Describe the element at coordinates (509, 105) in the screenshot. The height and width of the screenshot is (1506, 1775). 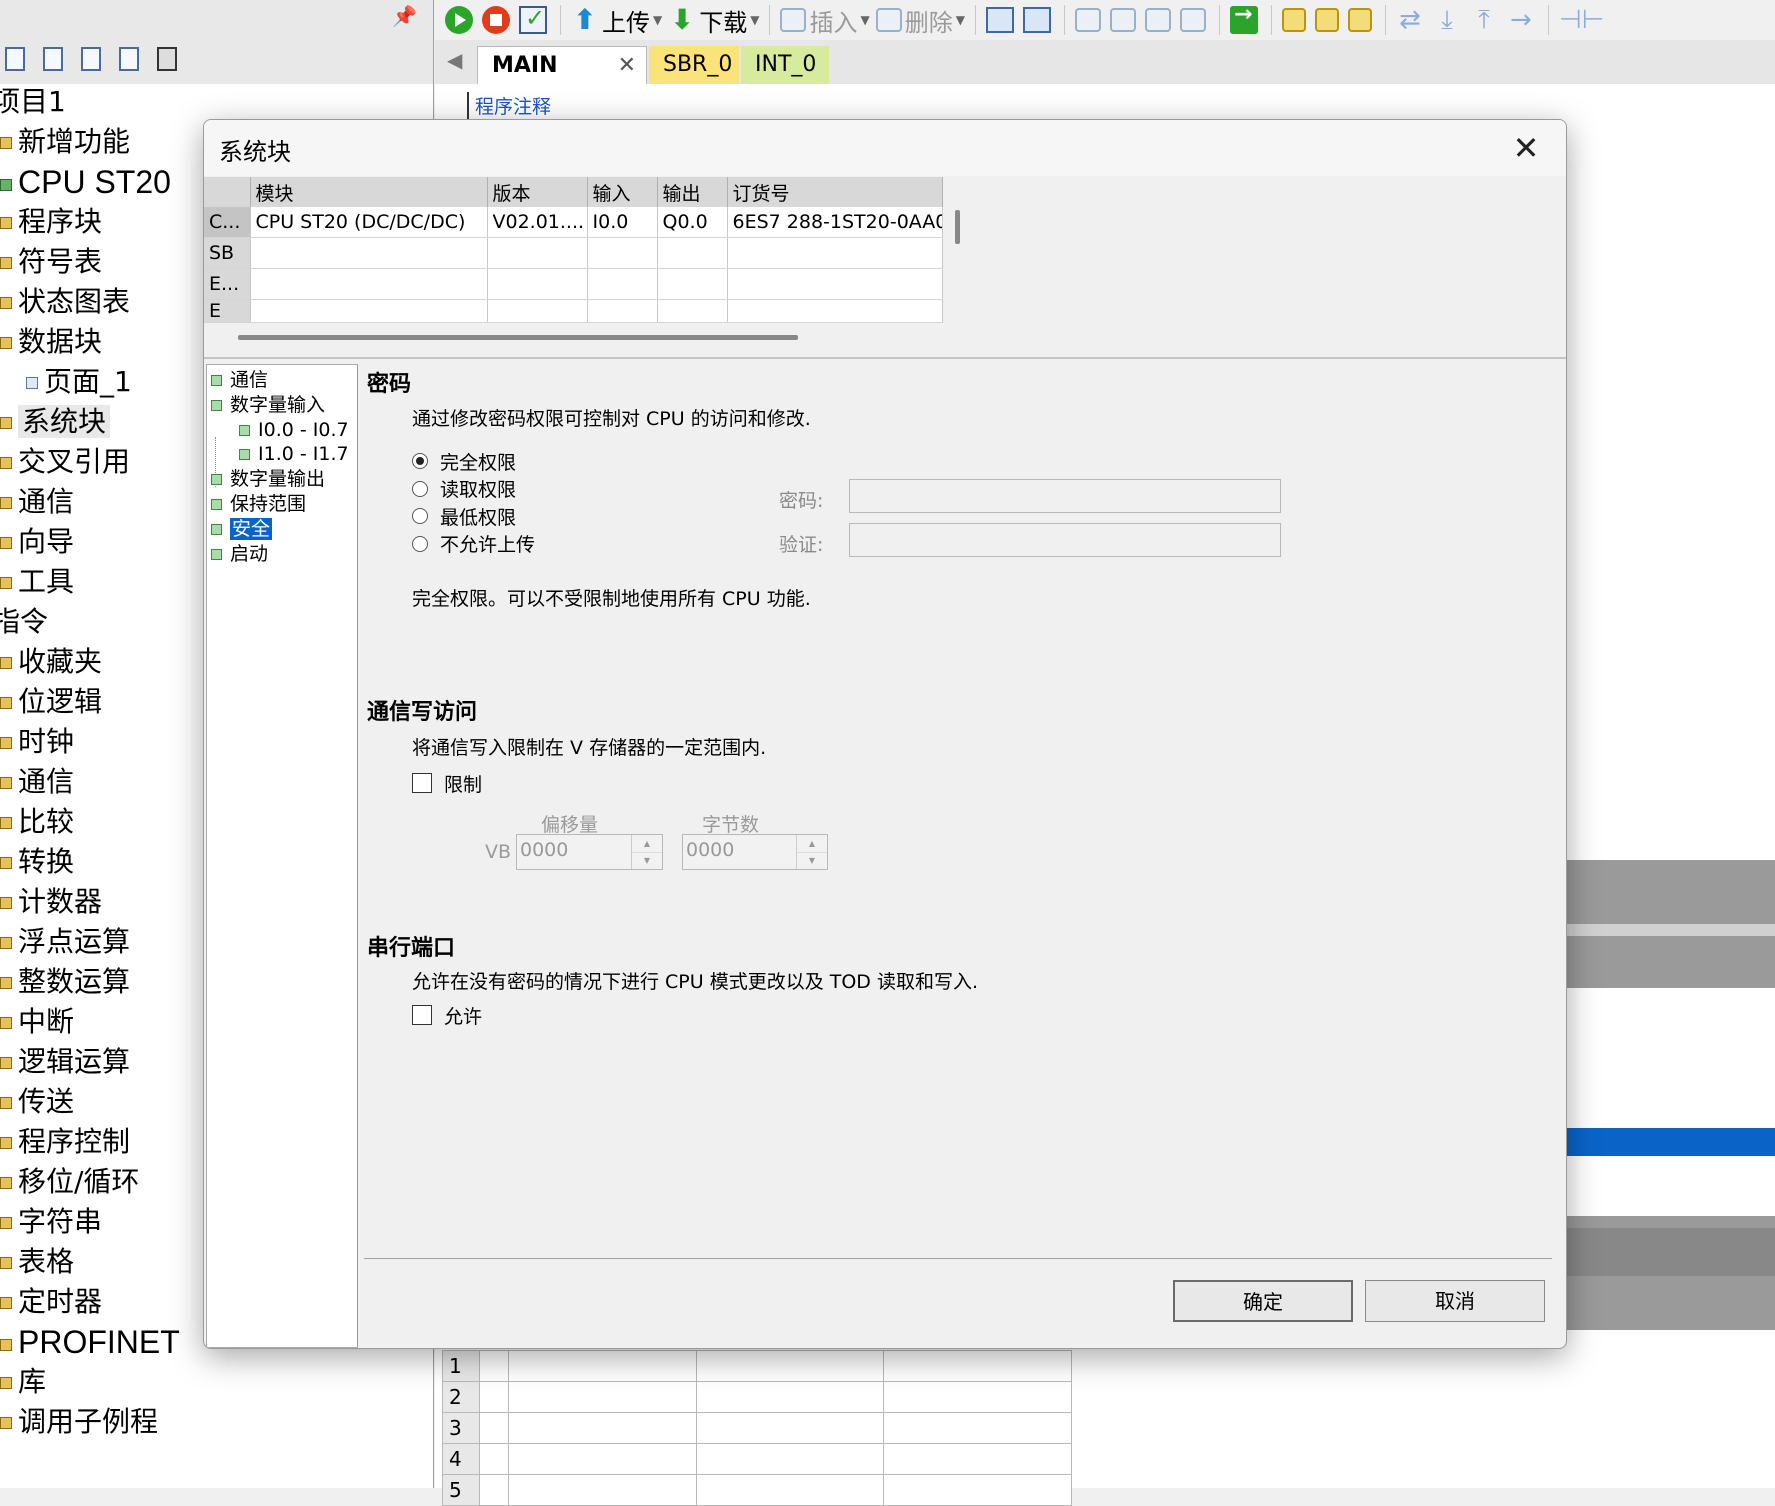
I see `program-comment: 程序注释` at that location.